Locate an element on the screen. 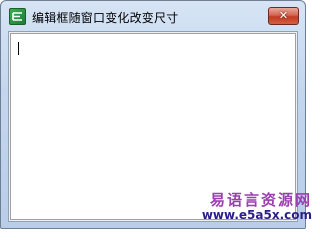 Image resolution: width=320 pixels, height=240 pixels. app-icon is located at coordinates (17, 16).